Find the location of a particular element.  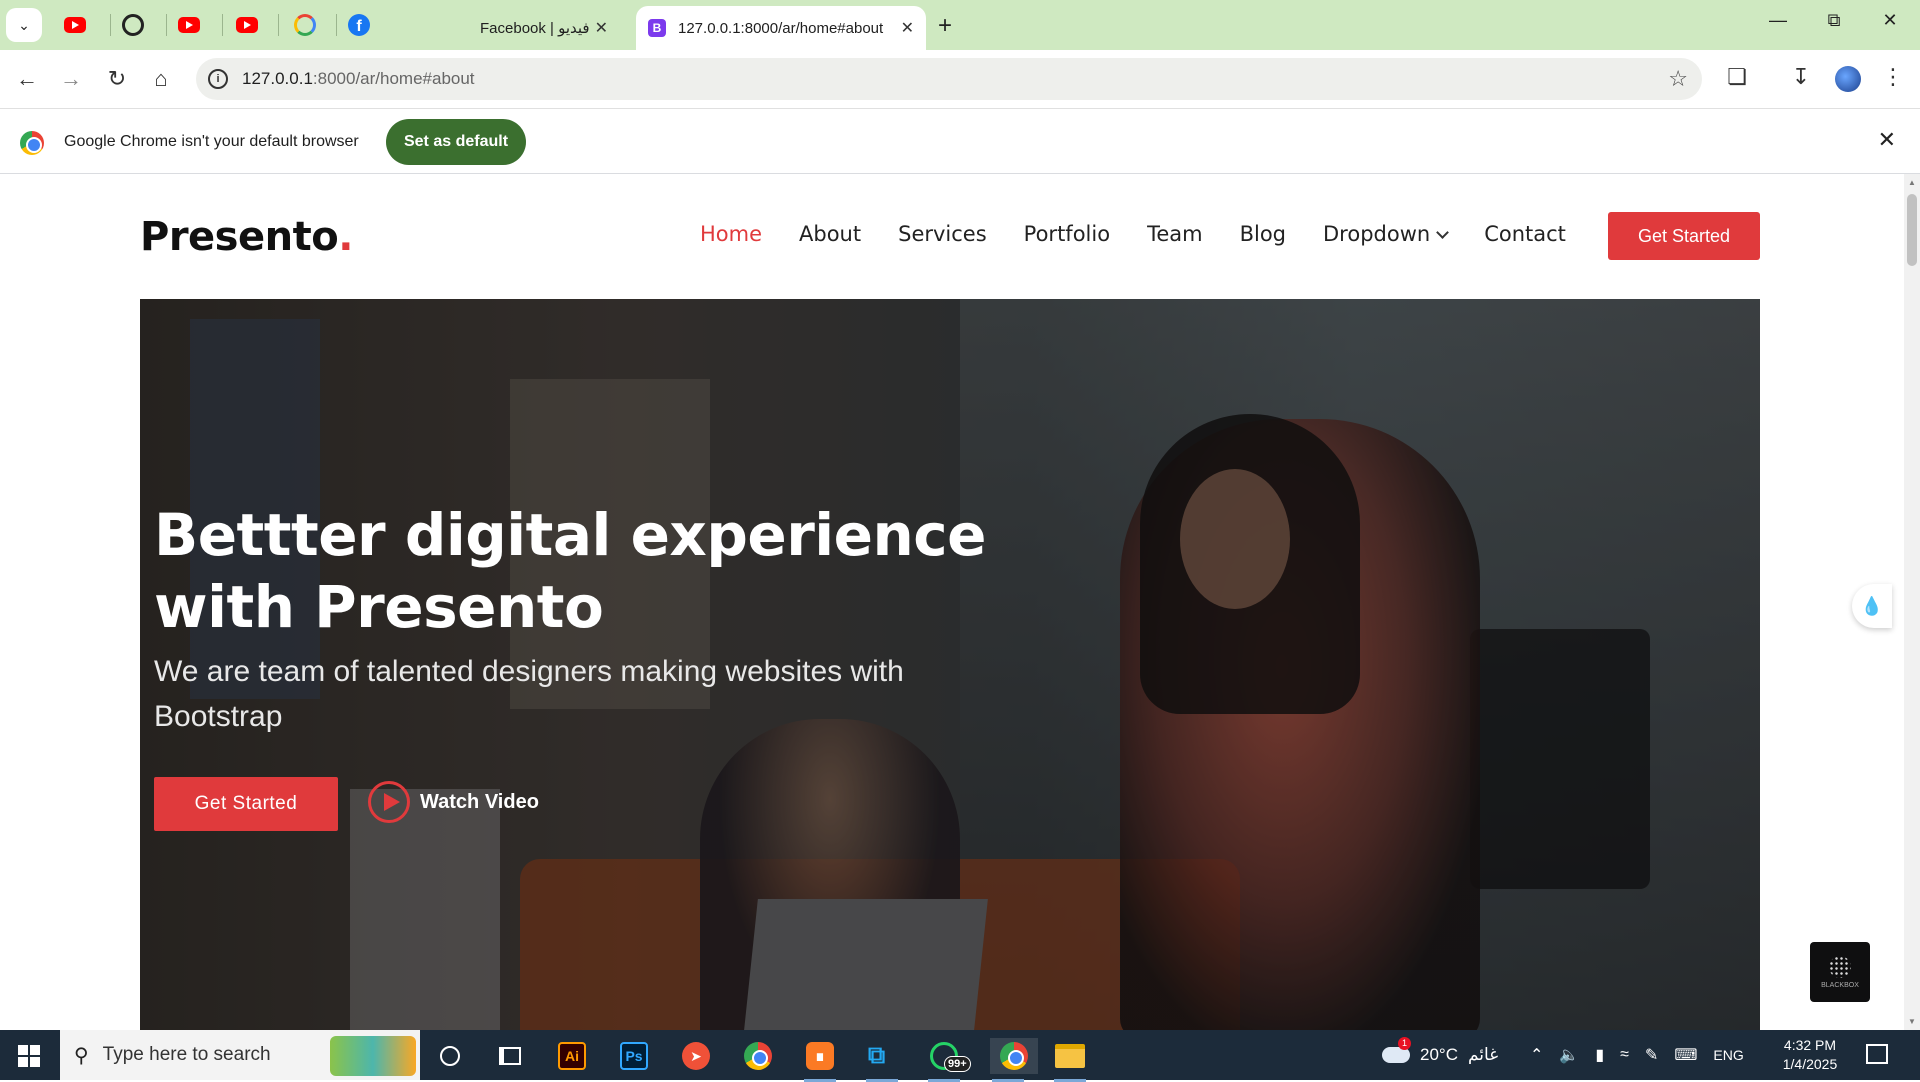

back-button: ← is located at coordinates (27, 79).